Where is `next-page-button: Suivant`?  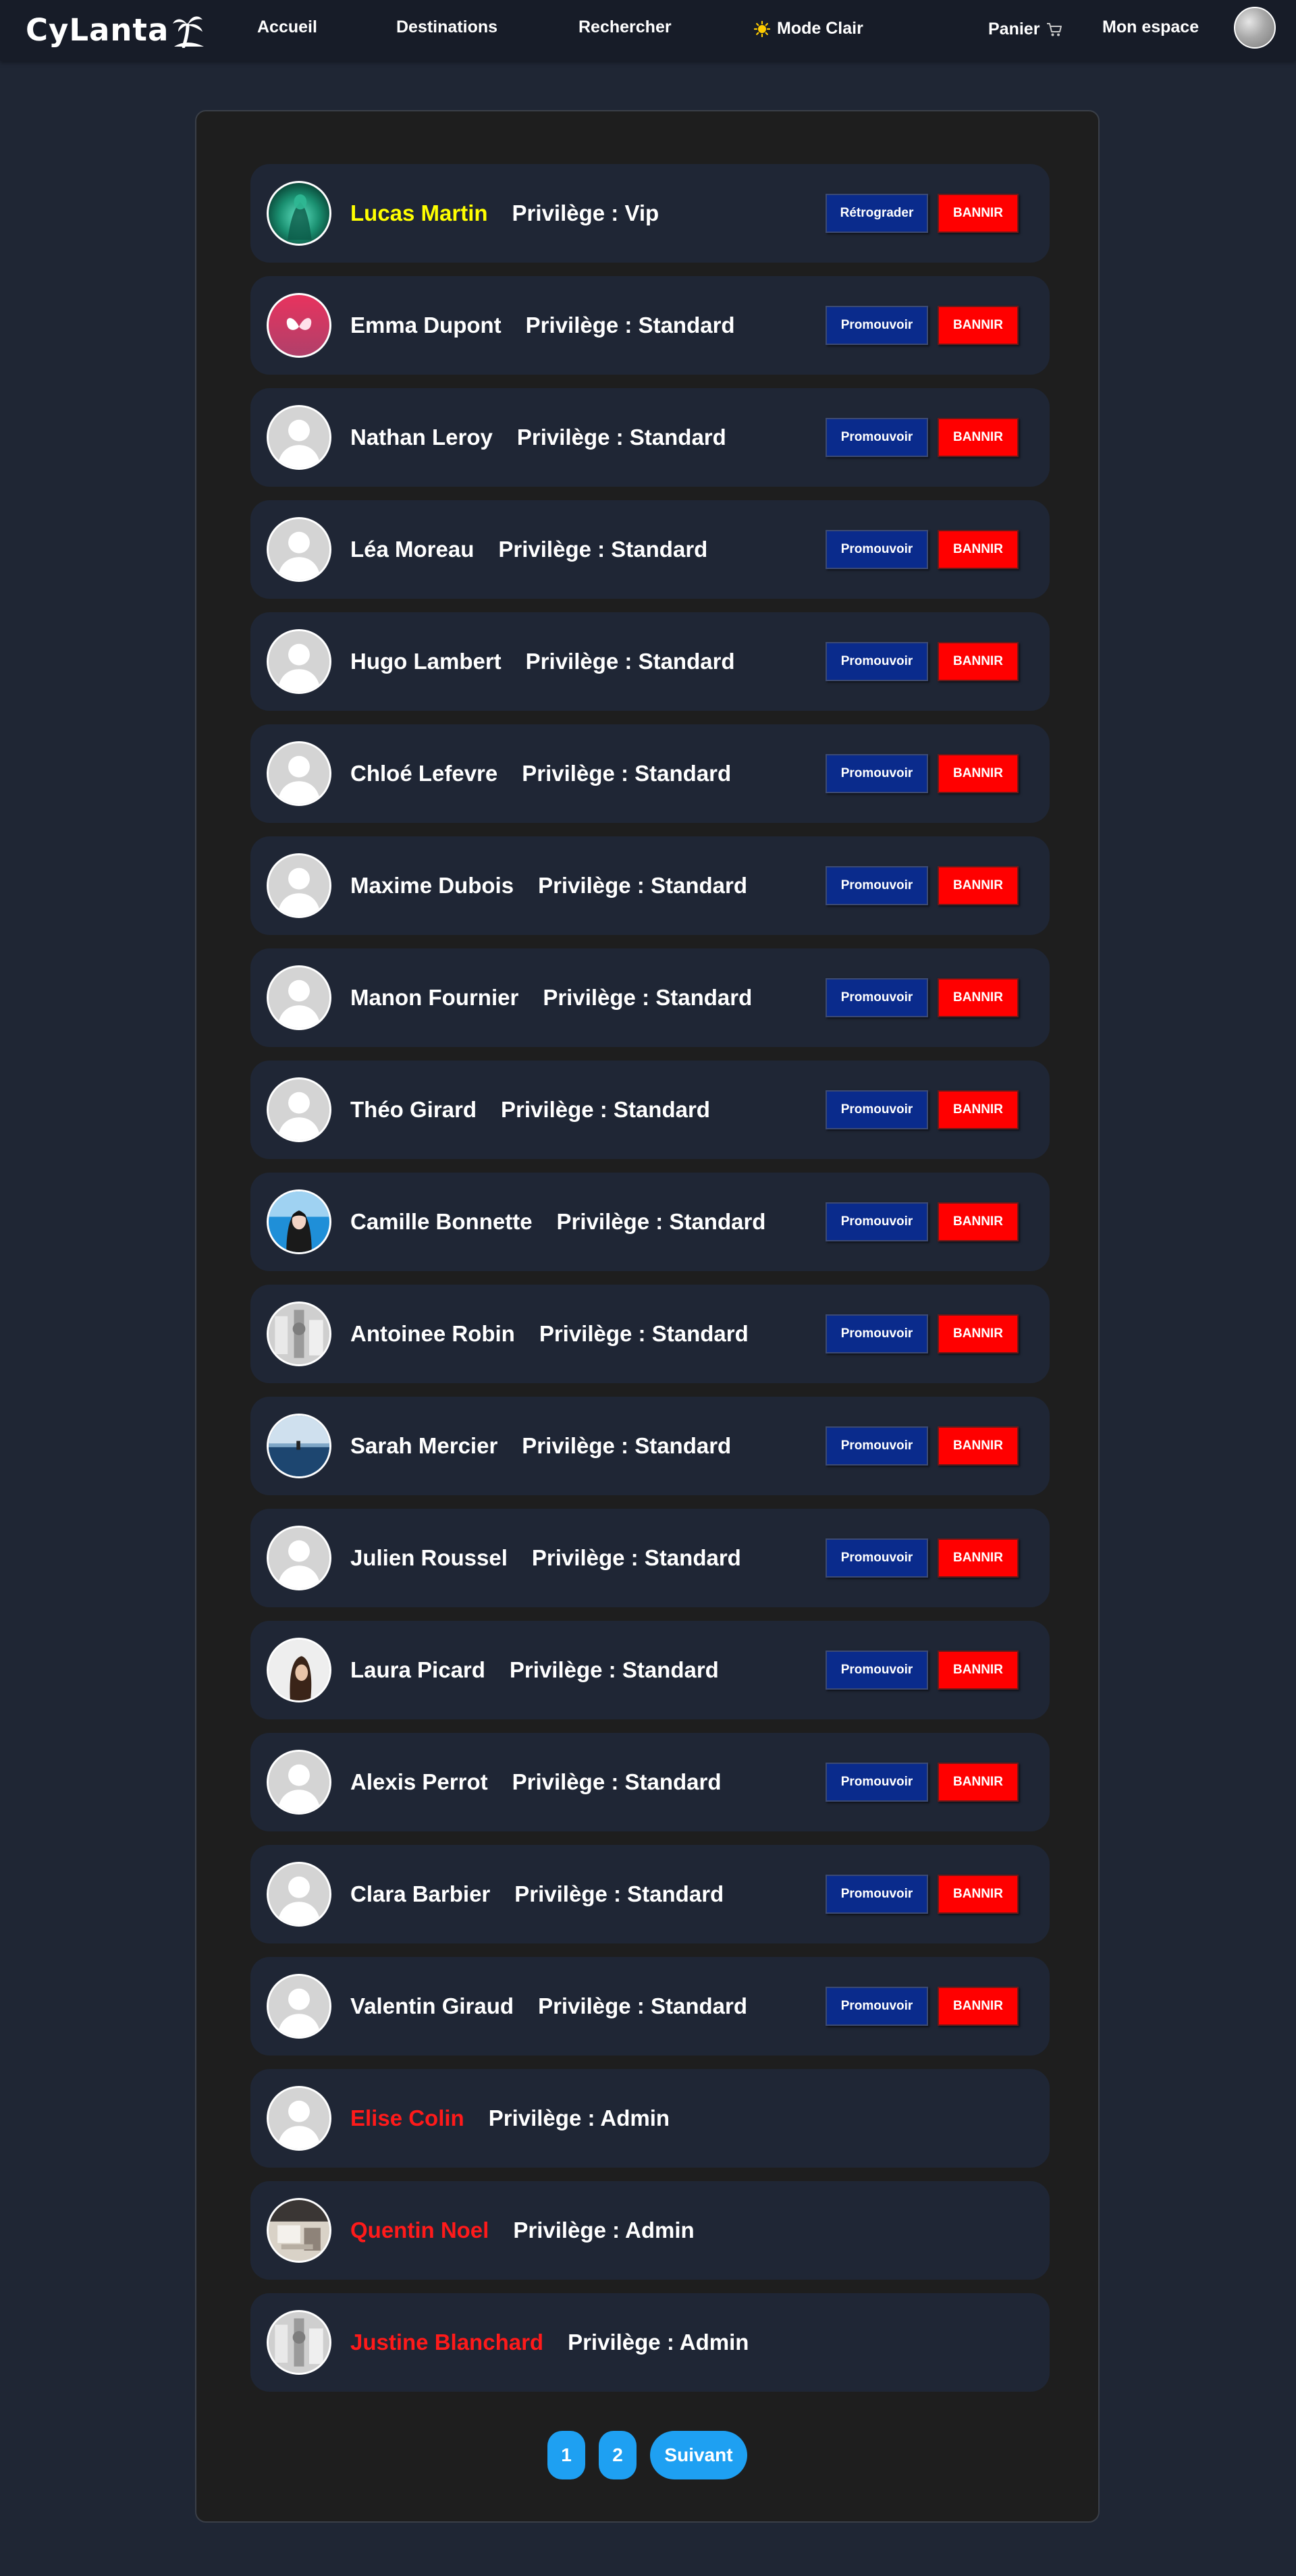
next-page-button: Suivant is located at coordinates (698, 2455).